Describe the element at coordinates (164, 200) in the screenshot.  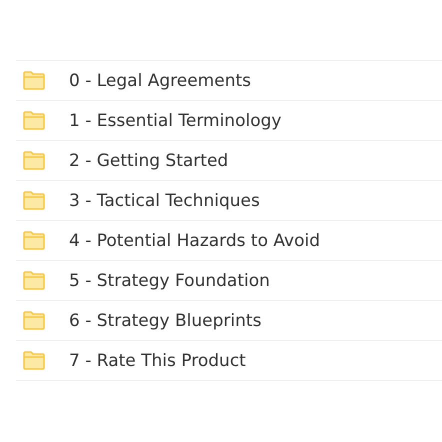
I see `folder-name: 3 - Tactical Techniques` at that location.